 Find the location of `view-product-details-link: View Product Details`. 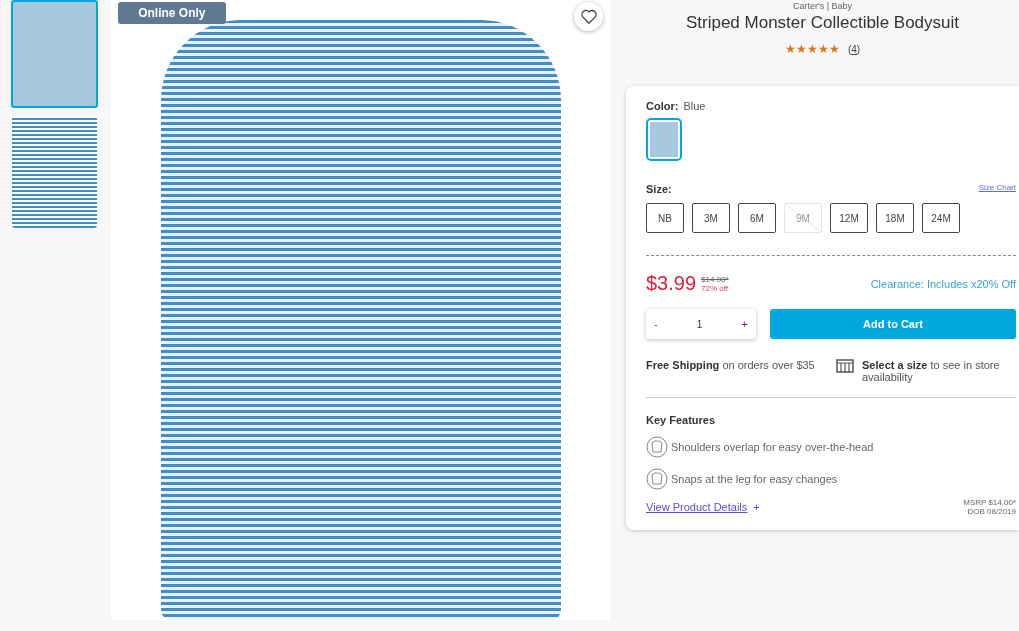

view-product-details-link: View Product Details is located at coordinates (697, 507).